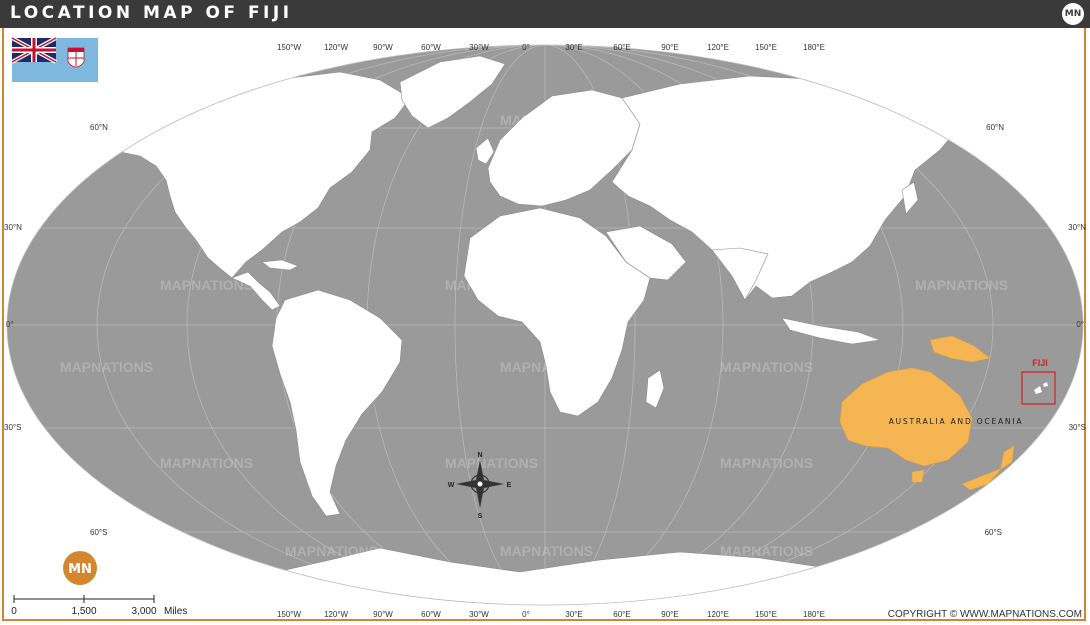  What do you see at coordinates (83, 611) in the screenshot?
I see `scale-label: 1,500` at bounding box center [83, 611].